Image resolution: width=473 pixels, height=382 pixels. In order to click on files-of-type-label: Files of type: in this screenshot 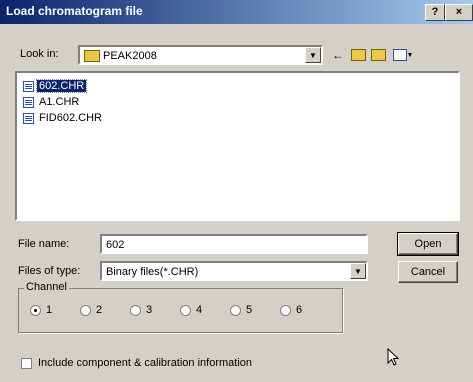, I will do `click(49, 271)`.